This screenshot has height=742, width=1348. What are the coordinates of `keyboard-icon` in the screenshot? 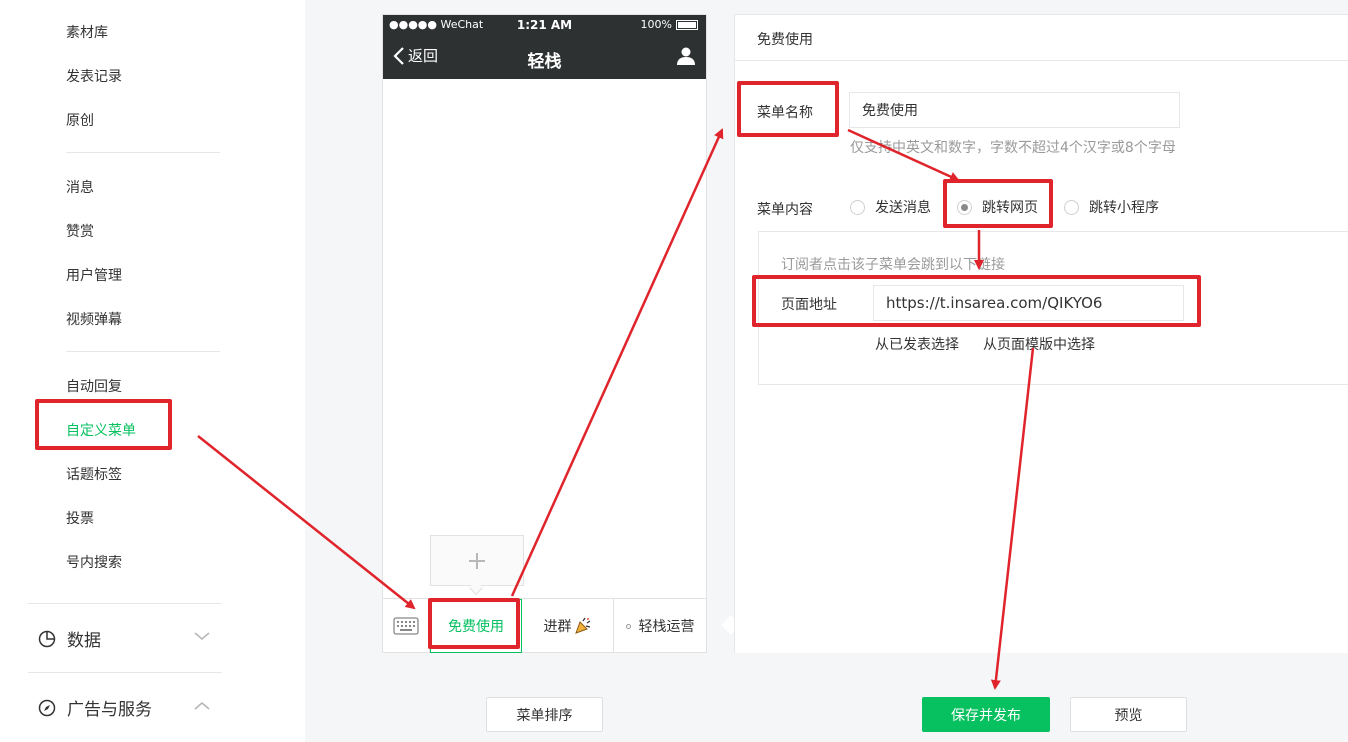 It's located at (406, 626).